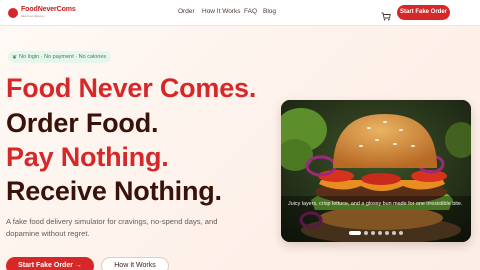  I want to click on nav-link-faq: FAQ, so click(250, 11).